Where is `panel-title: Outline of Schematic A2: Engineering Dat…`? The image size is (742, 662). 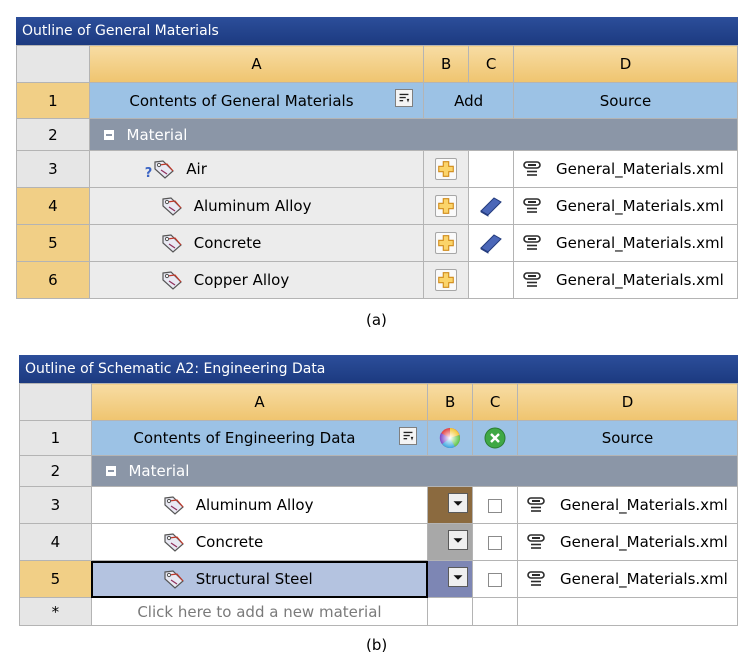 panel-title: Outline of Schematic A2: Engineering Dat… is located at coordinates (378, 369).